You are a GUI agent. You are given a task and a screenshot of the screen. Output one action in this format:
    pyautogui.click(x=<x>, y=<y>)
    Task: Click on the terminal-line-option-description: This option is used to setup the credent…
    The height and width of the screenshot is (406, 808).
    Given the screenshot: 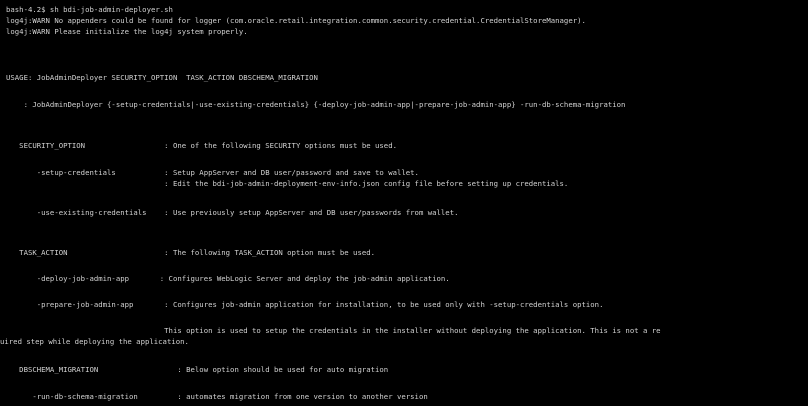 What is the action you would take?
    pyautogui.click(x=333, y=330)
    